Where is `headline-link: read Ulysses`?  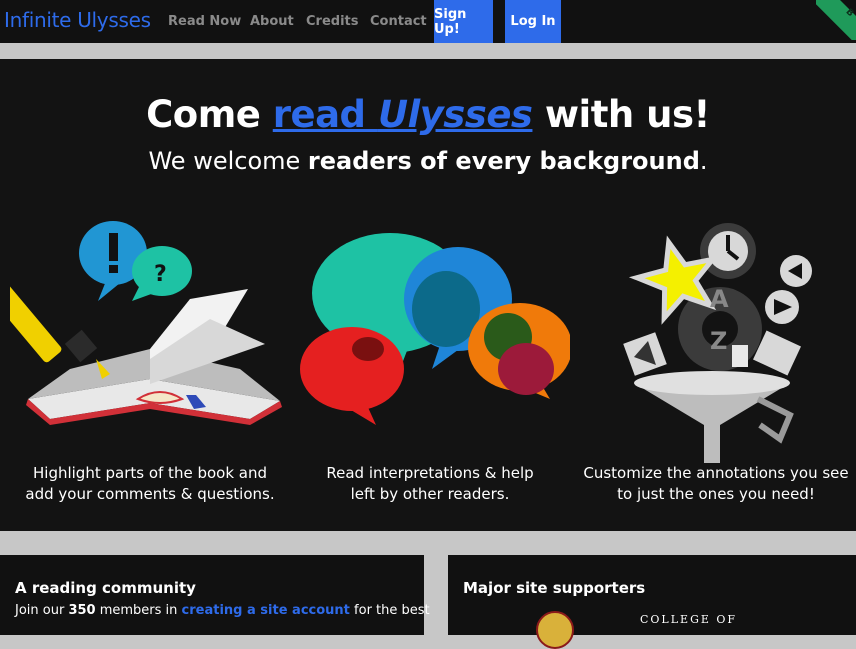 headline-link: read Ulysses is located at coordinates (403, 114).